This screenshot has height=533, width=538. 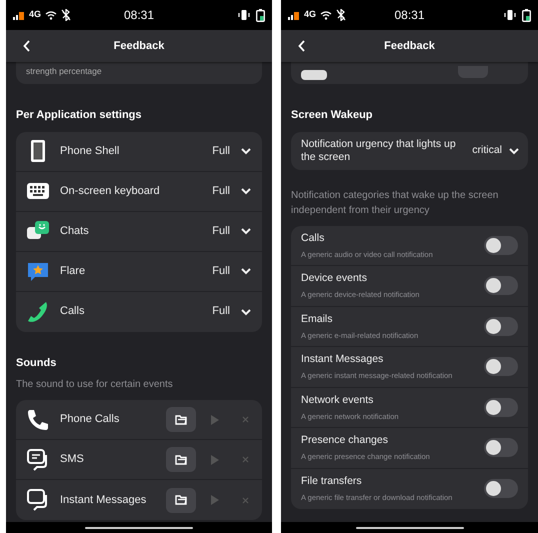 I want to click on list-row: On-screen keyboard Full, so click(x=139, y=192).